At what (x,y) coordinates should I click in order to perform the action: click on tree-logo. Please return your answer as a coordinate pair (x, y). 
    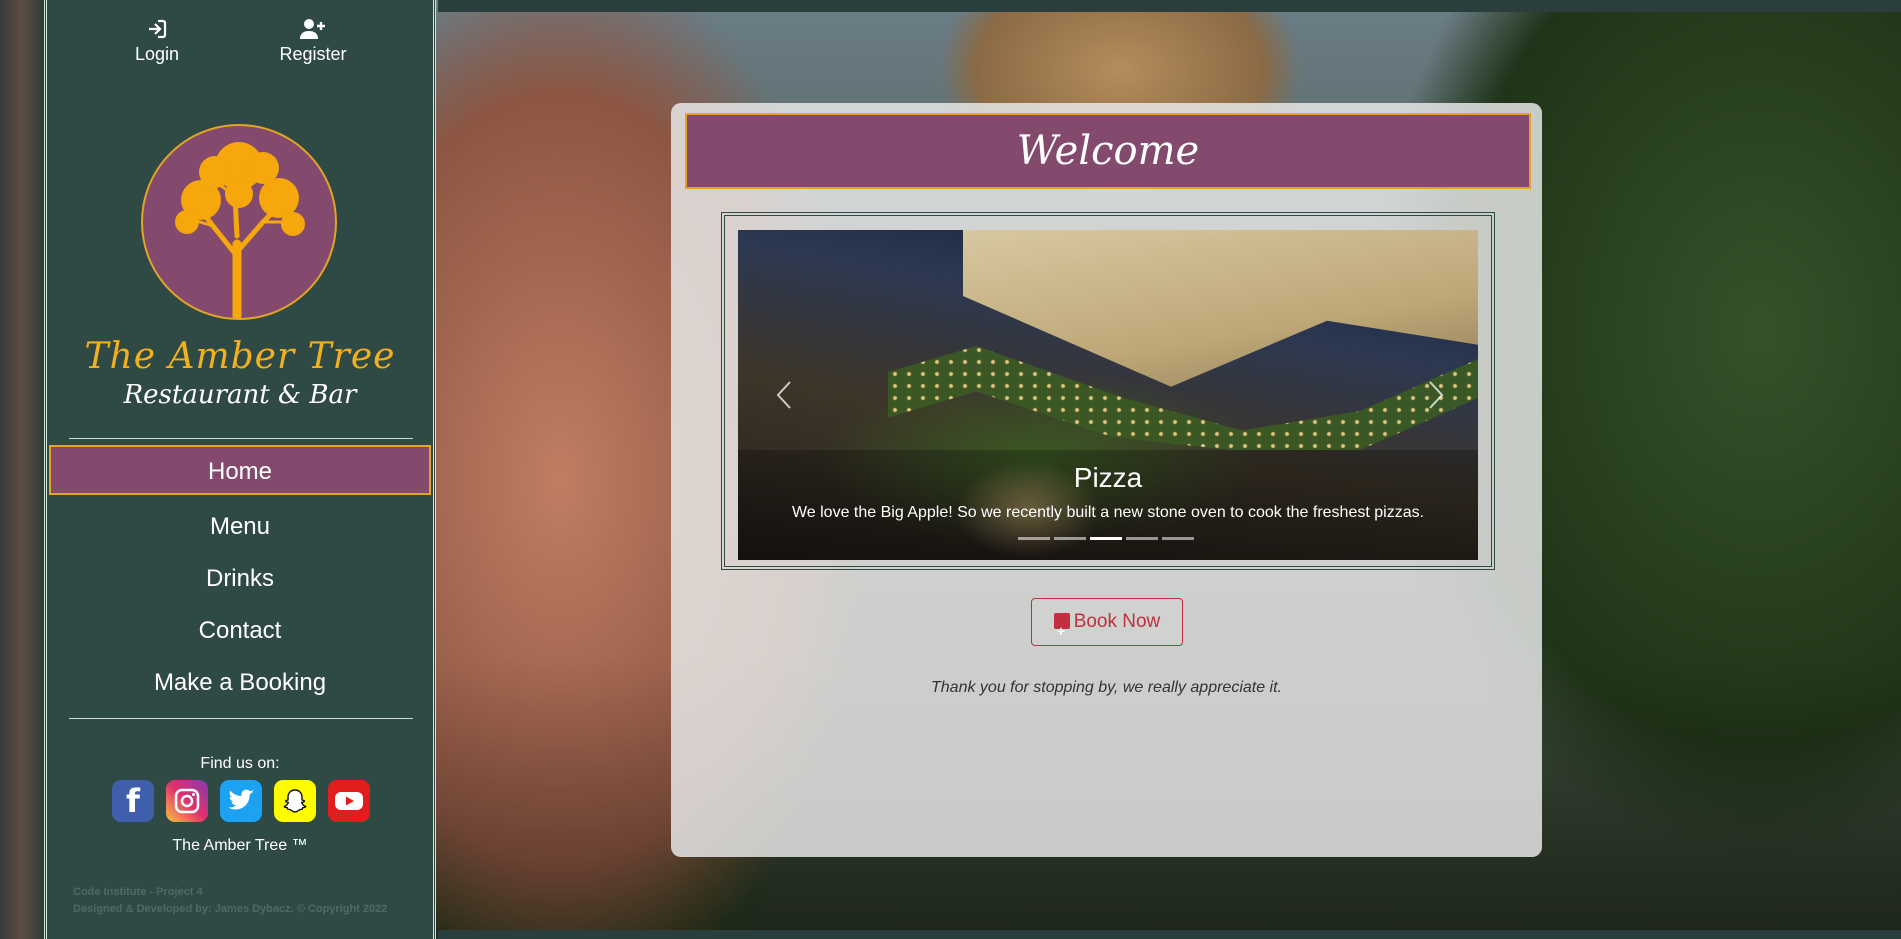
    Looking at the image, I should click on (239, 222).